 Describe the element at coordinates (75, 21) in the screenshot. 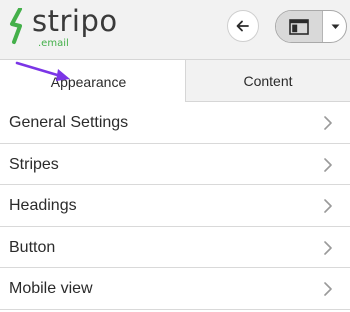

I see `logo-wordmark: stripo` at that location.